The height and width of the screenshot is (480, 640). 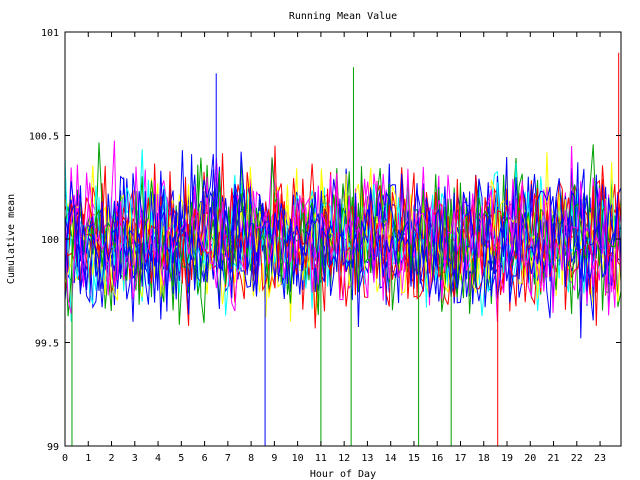 What do you see at coordinates (53, 447) in the screenshot?
I see `y-tick-label: 99` at bounding box center [53, 447].